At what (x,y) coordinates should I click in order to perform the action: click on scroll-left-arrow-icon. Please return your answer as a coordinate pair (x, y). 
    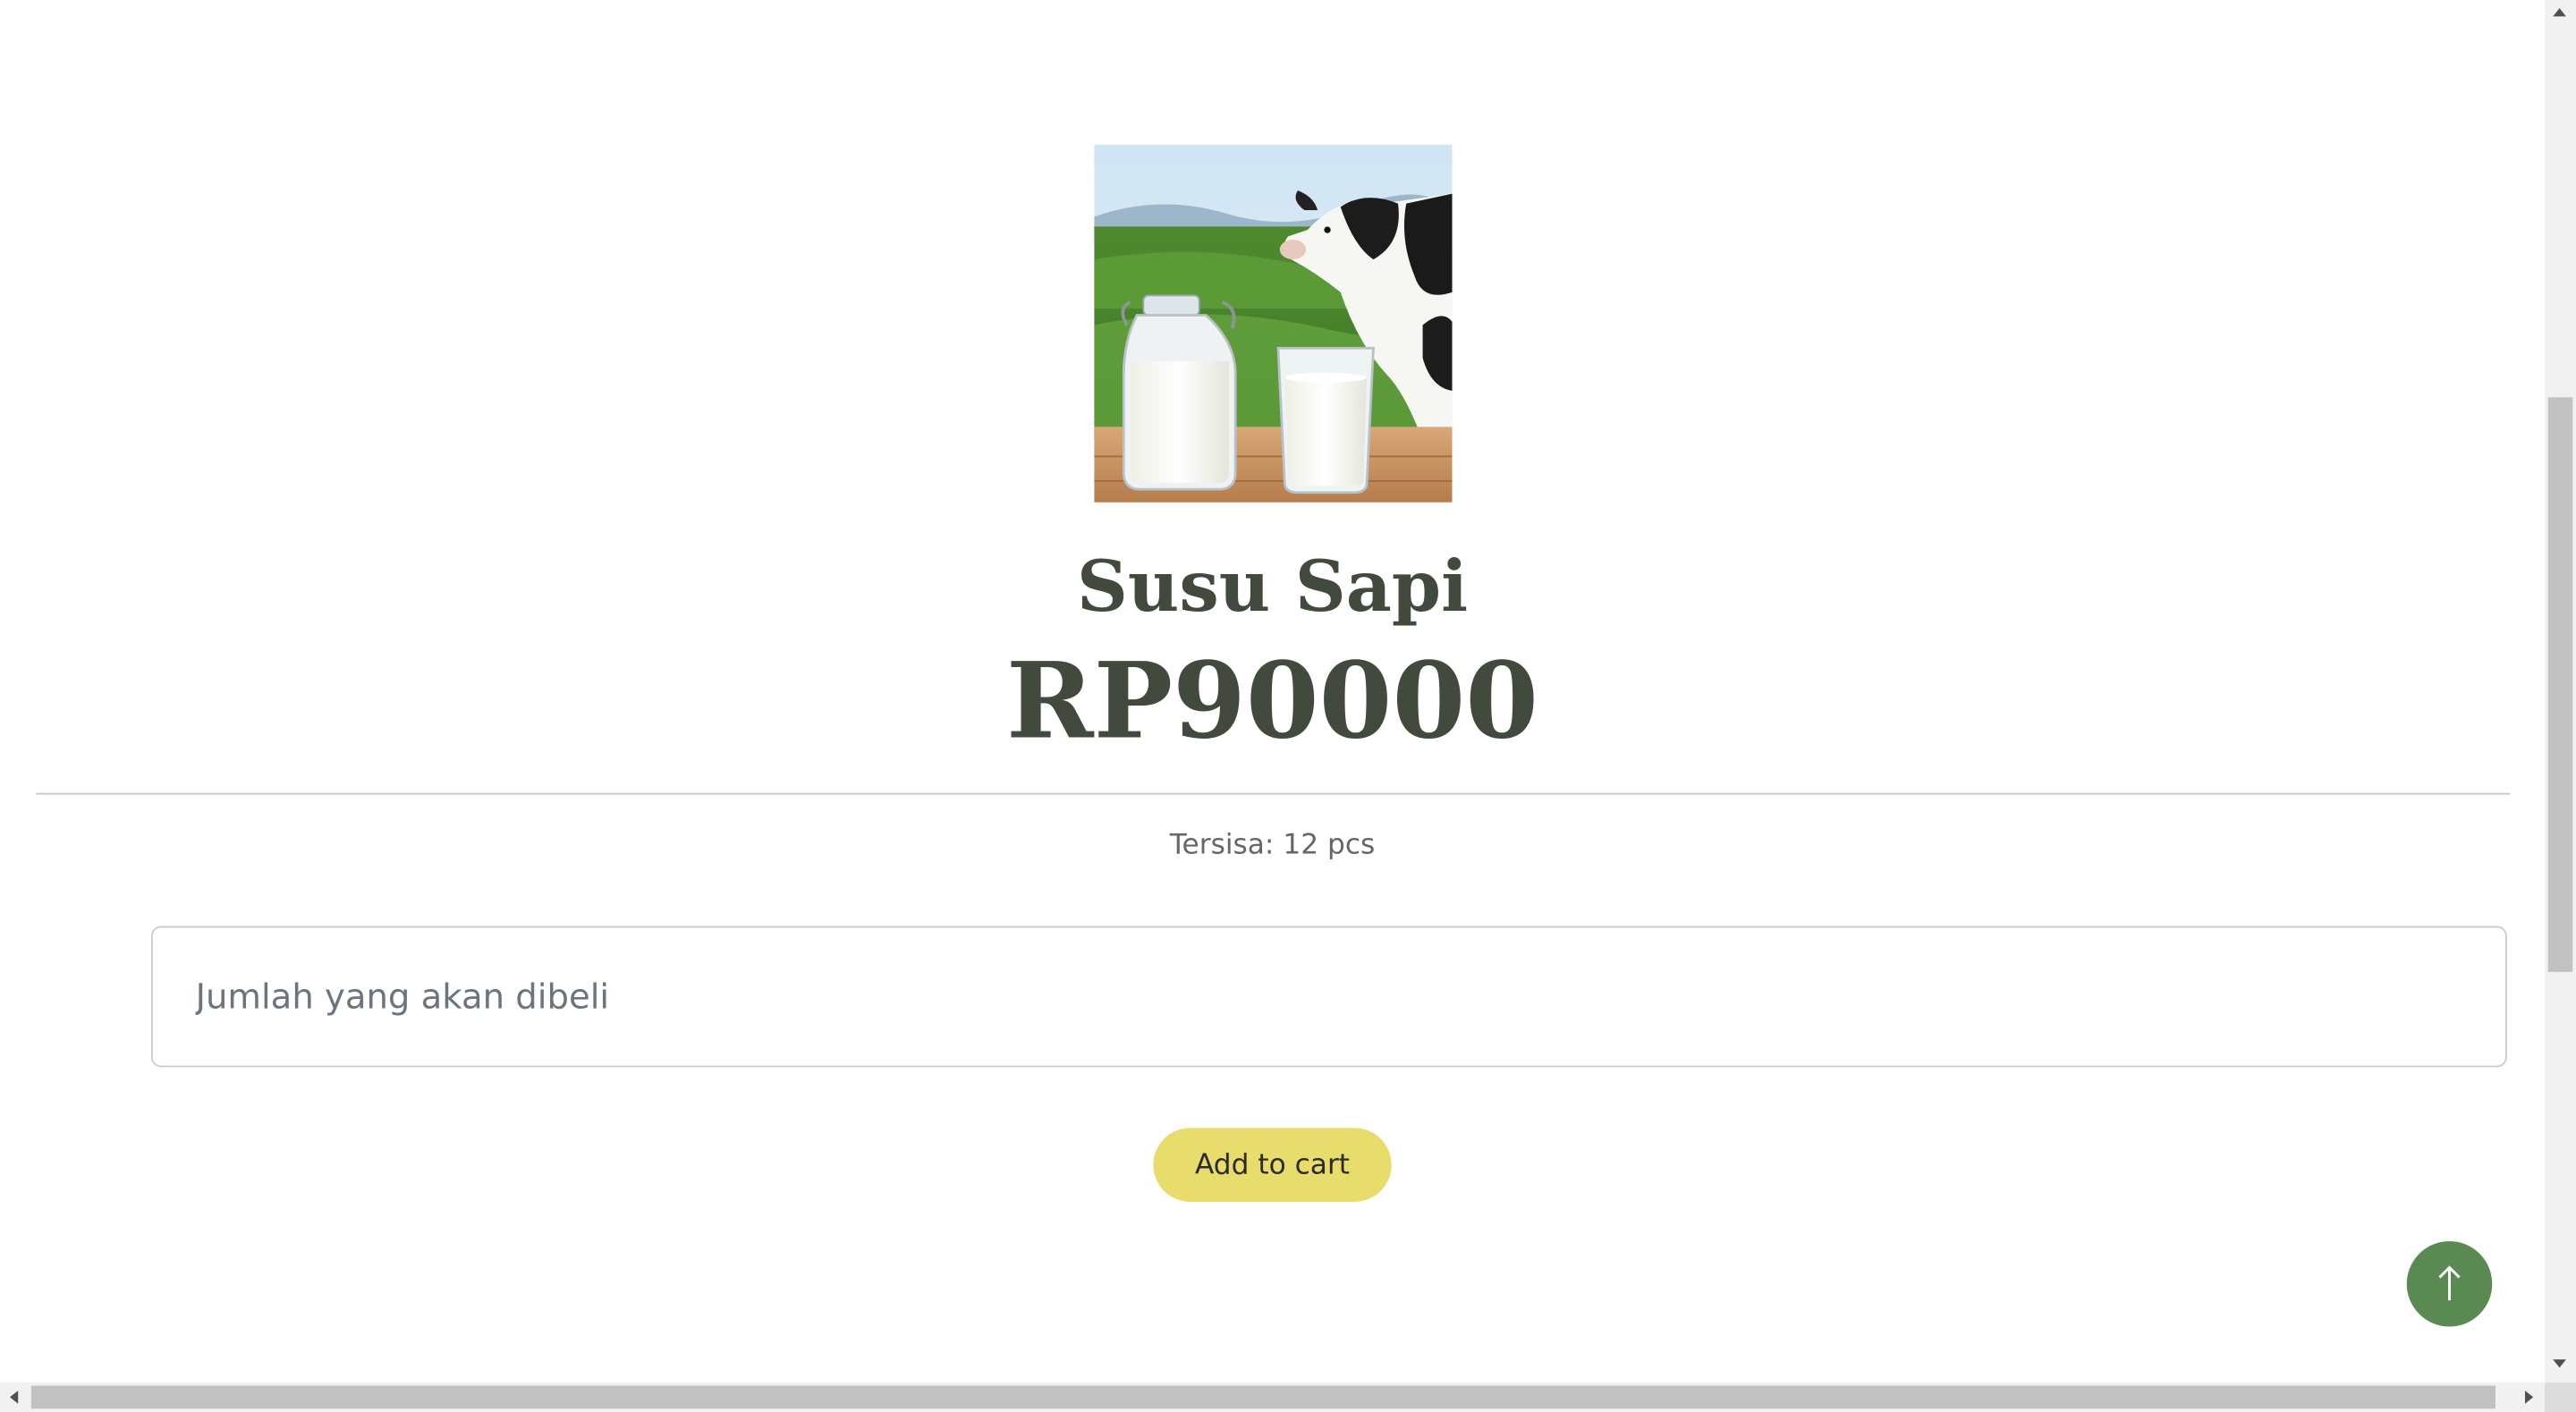
    Looking at the image, I should click on (14, 1397).